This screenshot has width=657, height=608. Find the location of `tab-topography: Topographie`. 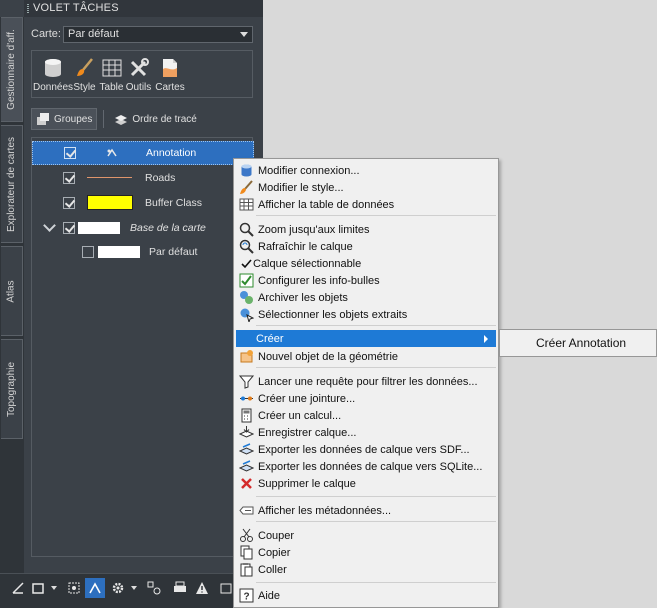

tab-topography: Topographie is located at coordinates (12, 389).